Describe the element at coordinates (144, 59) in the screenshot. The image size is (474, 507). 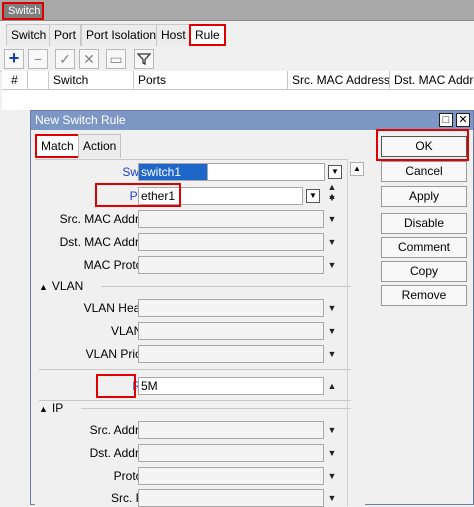
I see `filter-icon` at that location.